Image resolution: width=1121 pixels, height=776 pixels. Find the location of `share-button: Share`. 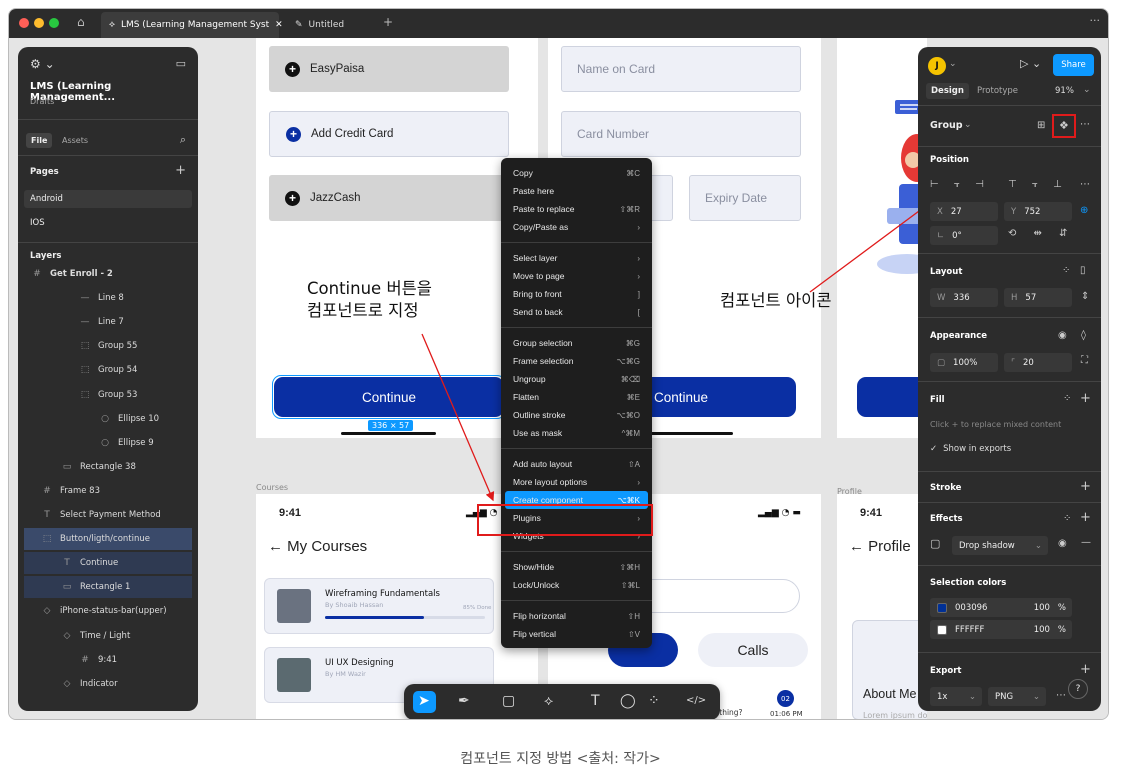

share-button: Share is located at coordinates (1073, 65).